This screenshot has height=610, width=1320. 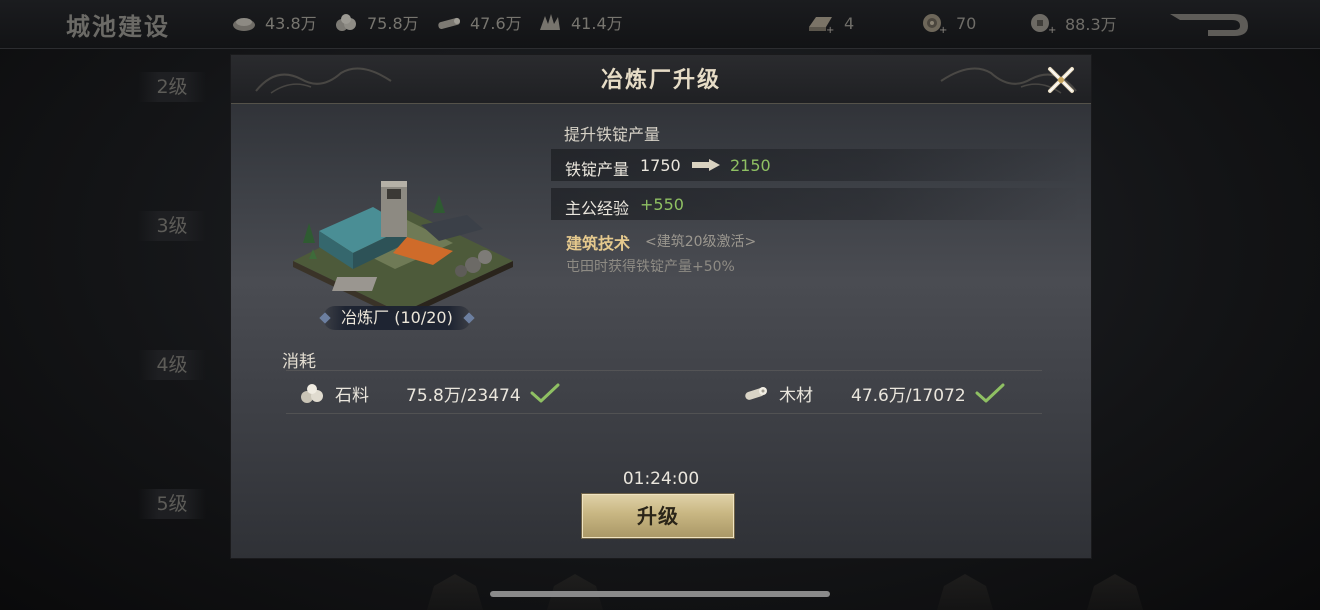 I want to click on currency-gold-bar-value: 4, so click(x=849, y=23).